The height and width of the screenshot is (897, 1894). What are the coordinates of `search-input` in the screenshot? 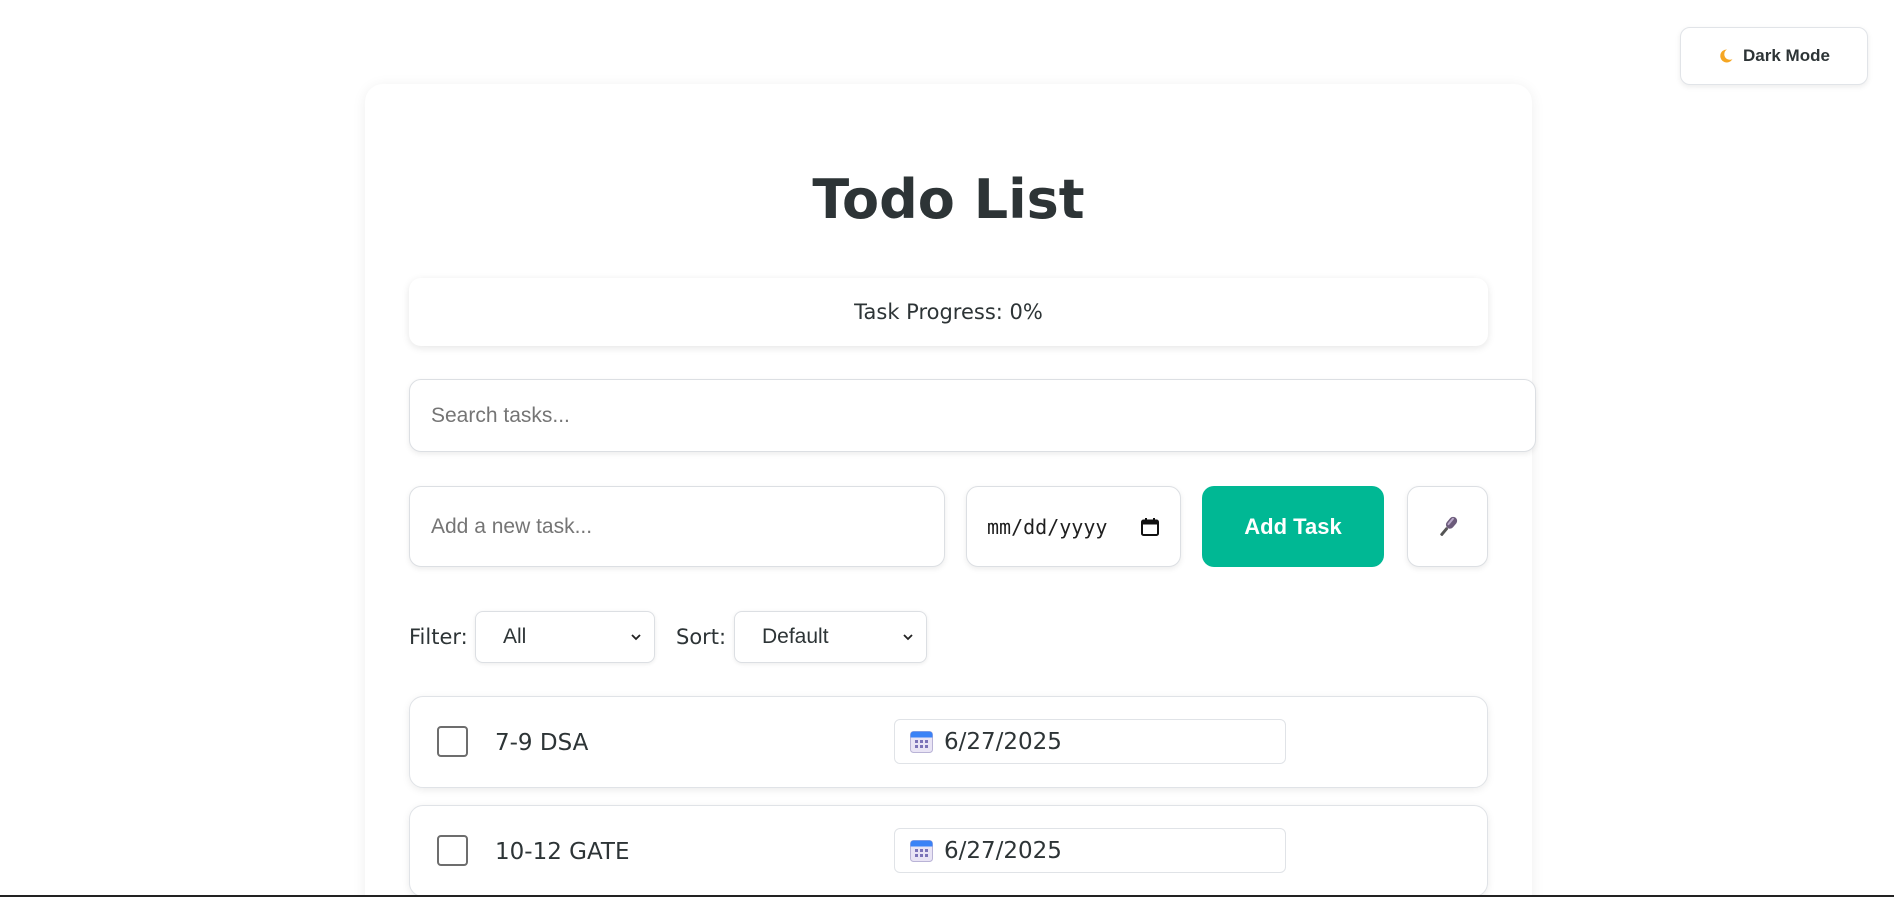 It's located at (972, 415).